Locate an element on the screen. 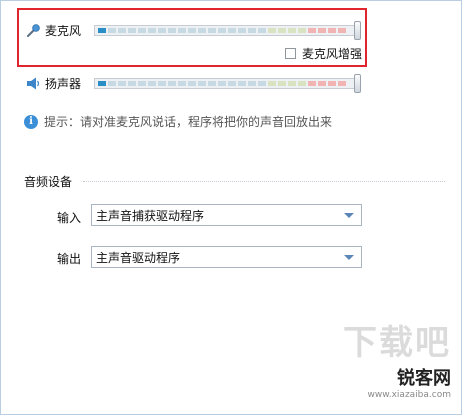  mic-enhance-option: 麦克风增强 is located at coordinates (323, 53).